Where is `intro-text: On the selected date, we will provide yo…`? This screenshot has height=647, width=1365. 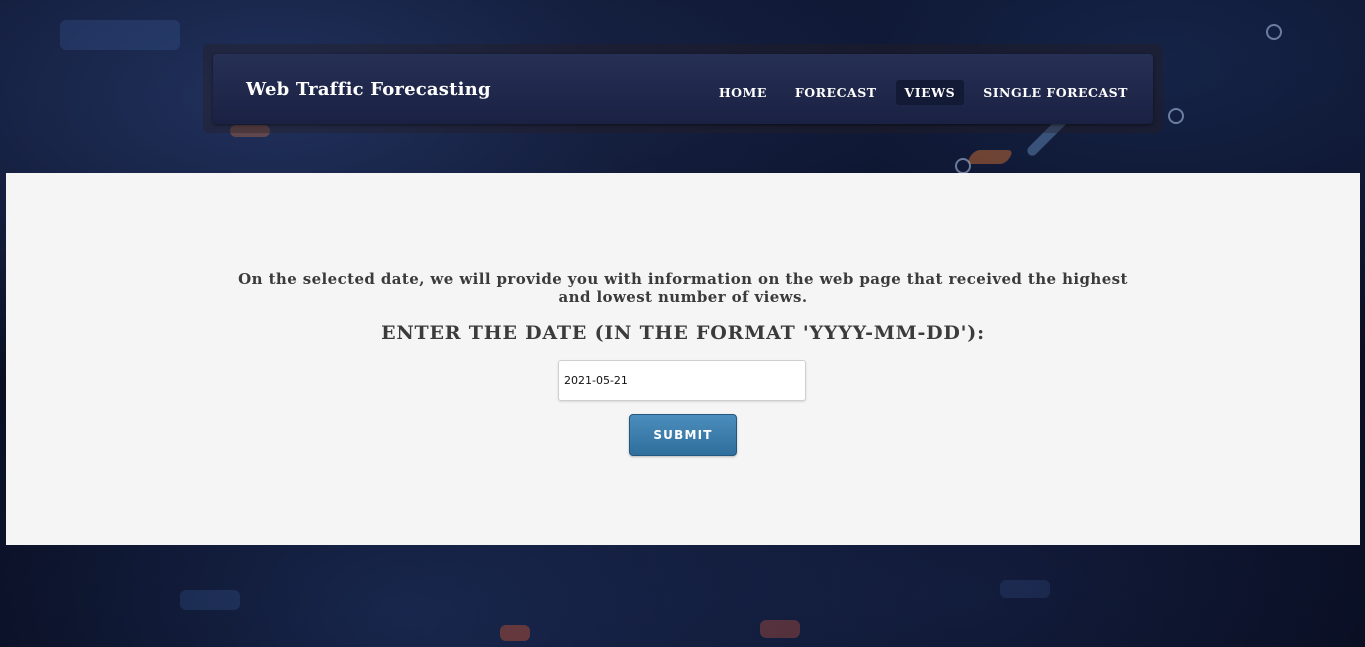
intro-text: On the selected date, we will provide yo… is located at coordinates (683, 288).